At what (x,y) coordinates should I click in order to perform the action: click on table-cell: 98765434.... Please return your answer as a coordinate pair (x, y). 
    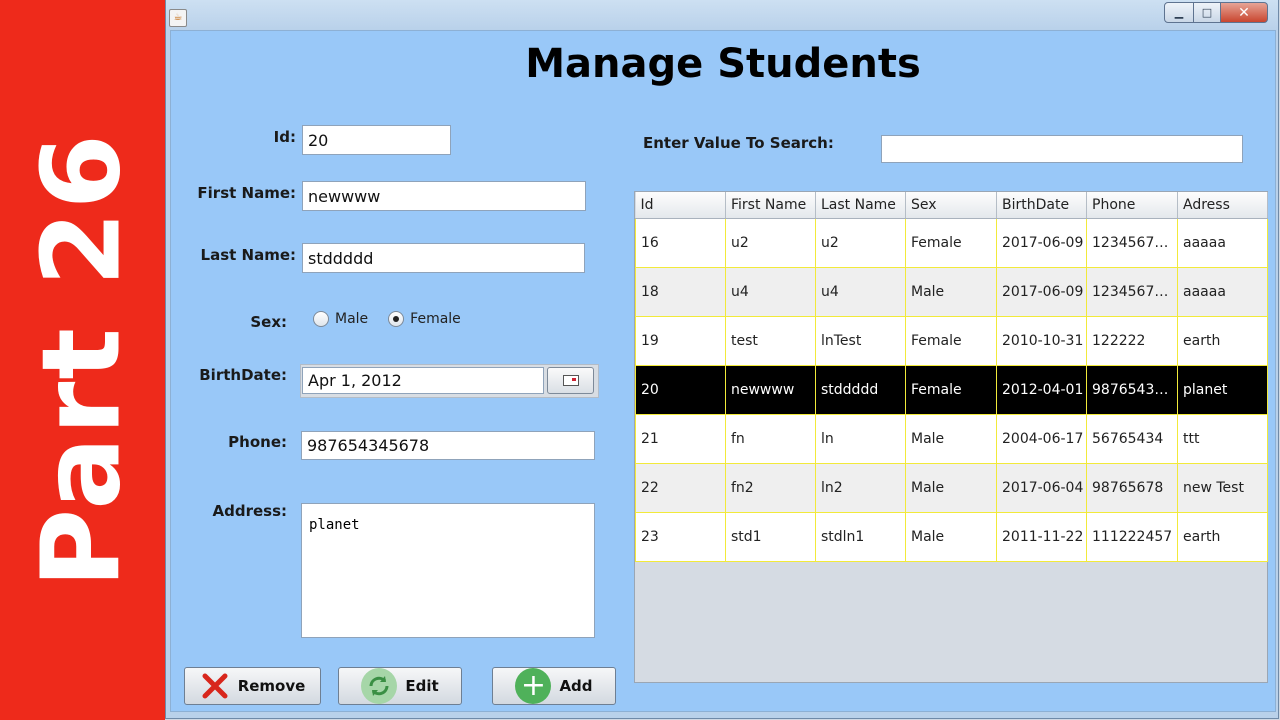
    Looking at the image, I should click on (1132, 390).